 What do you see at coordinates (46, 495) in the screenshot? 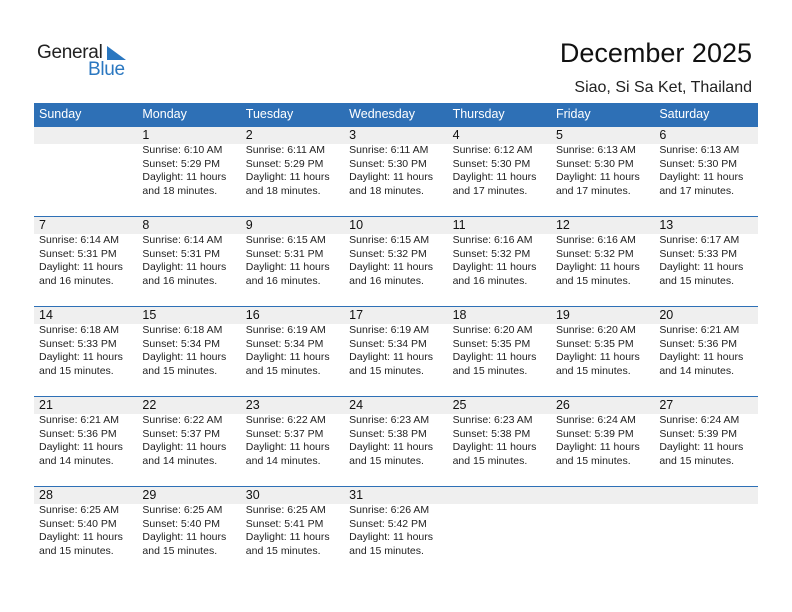
I see `day-number: 28` at bounding box center [46, 495].